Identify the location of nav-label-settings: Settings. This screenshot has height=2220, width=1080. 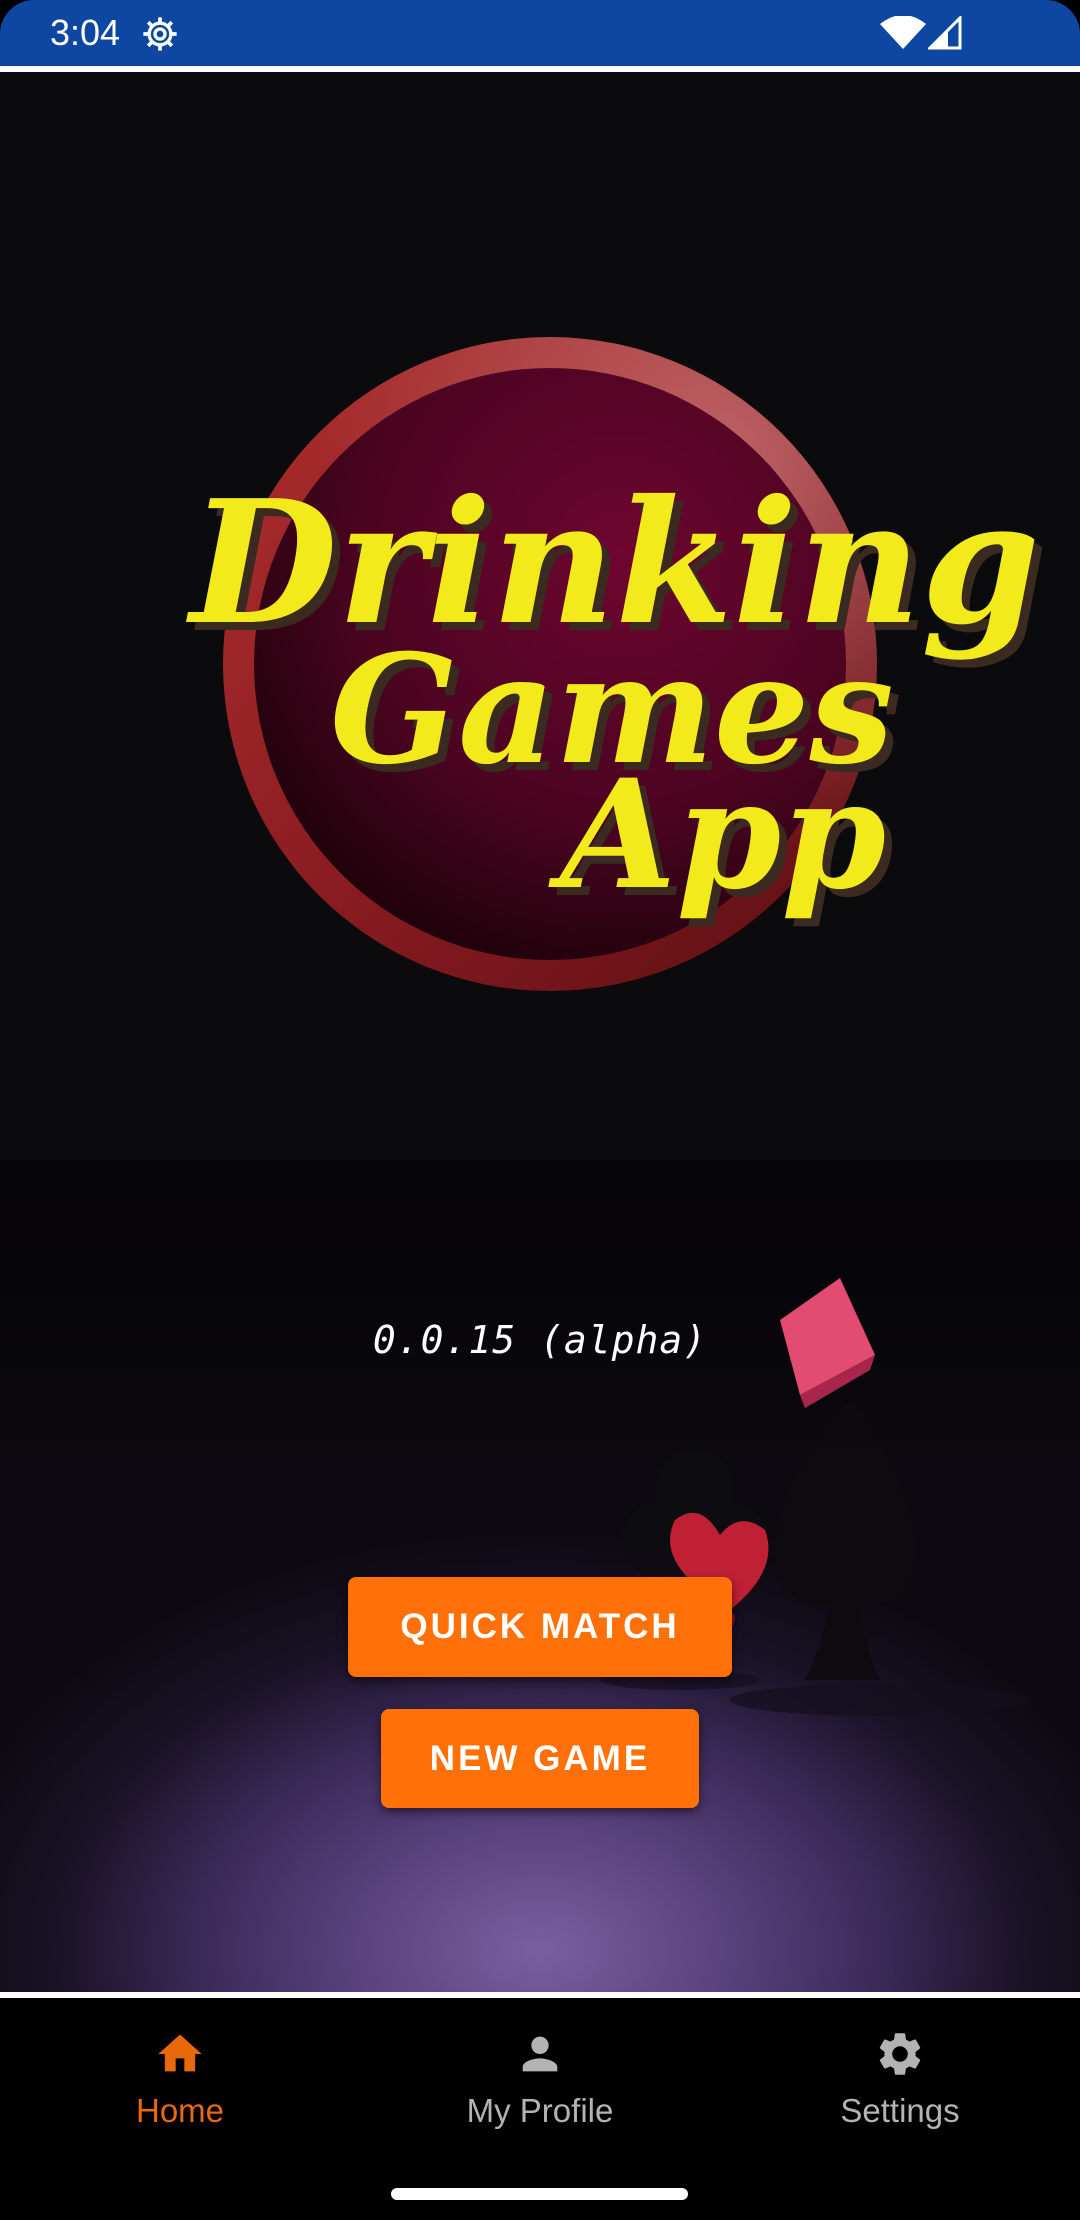
(900, 2110).